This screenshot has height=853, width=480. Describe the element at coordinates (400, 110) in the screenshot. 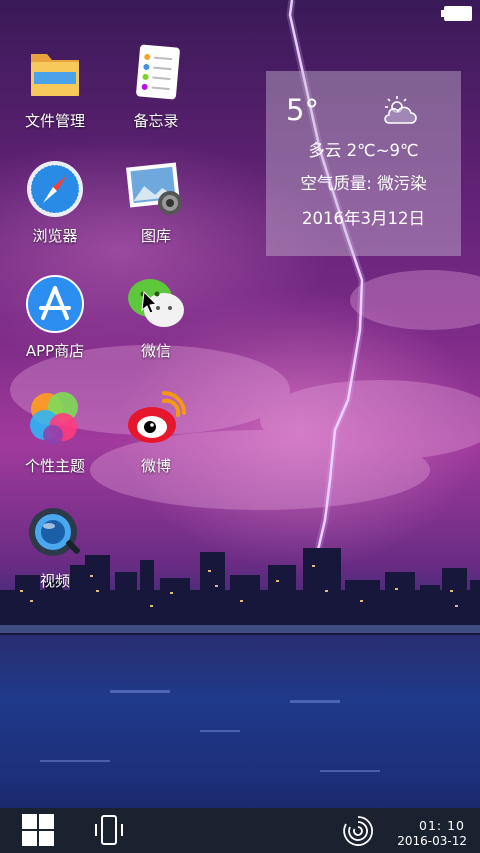

I see `partly-cloudy-icon` at that location.